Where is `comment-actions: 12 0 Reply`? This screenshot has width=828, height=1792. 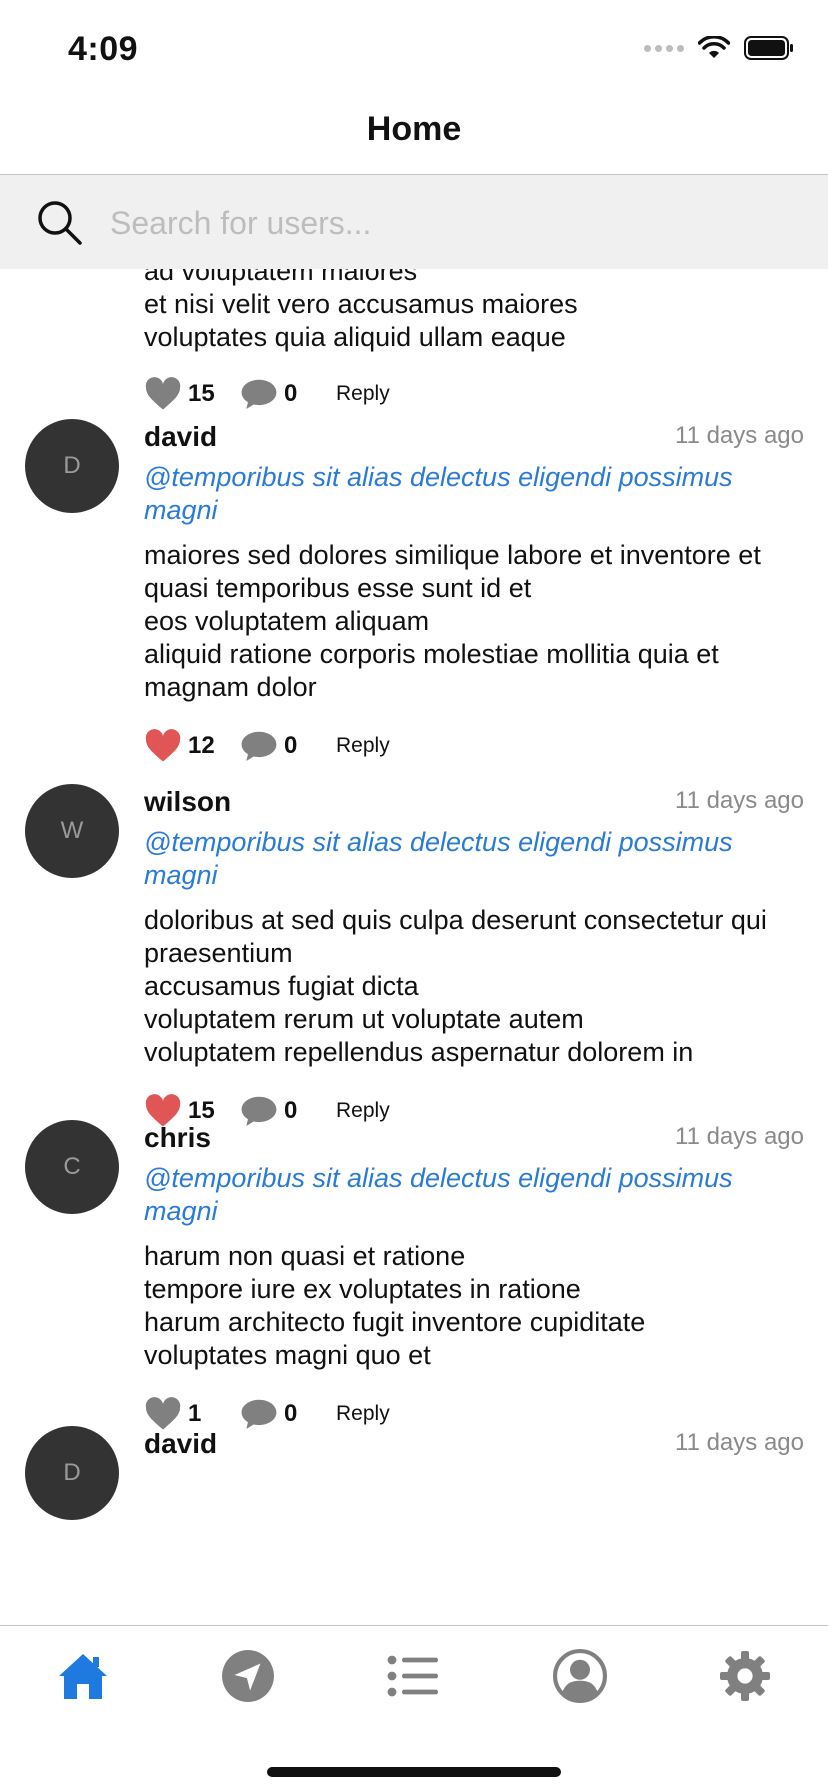
comment-actions: 12 0 Reply is located at coordinates (474, 746).